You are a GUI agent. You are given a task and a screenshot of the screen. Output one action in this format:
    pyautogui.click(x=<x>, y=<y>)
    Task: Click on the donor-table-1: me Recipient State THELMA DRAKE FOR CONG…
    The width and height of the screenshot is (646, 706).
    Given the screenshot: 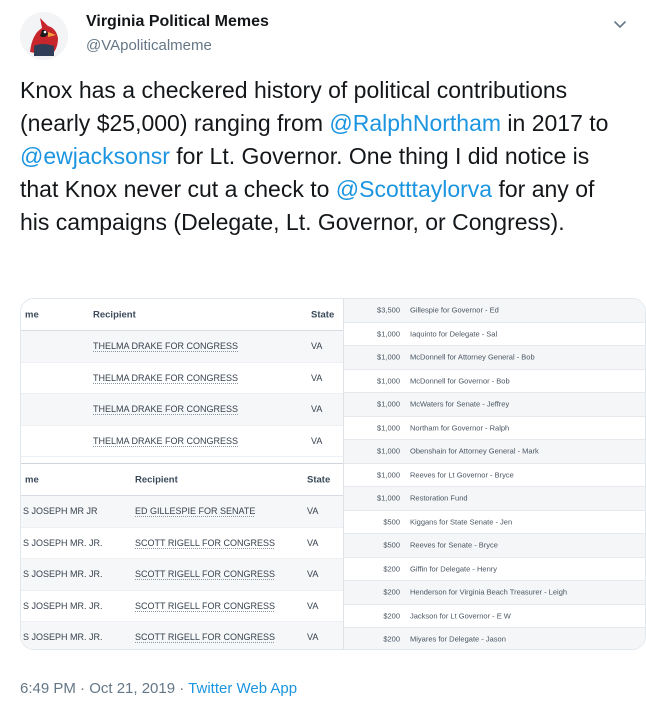 What is the action you would take?
    pyautogui.click(x=182, y=381)
    